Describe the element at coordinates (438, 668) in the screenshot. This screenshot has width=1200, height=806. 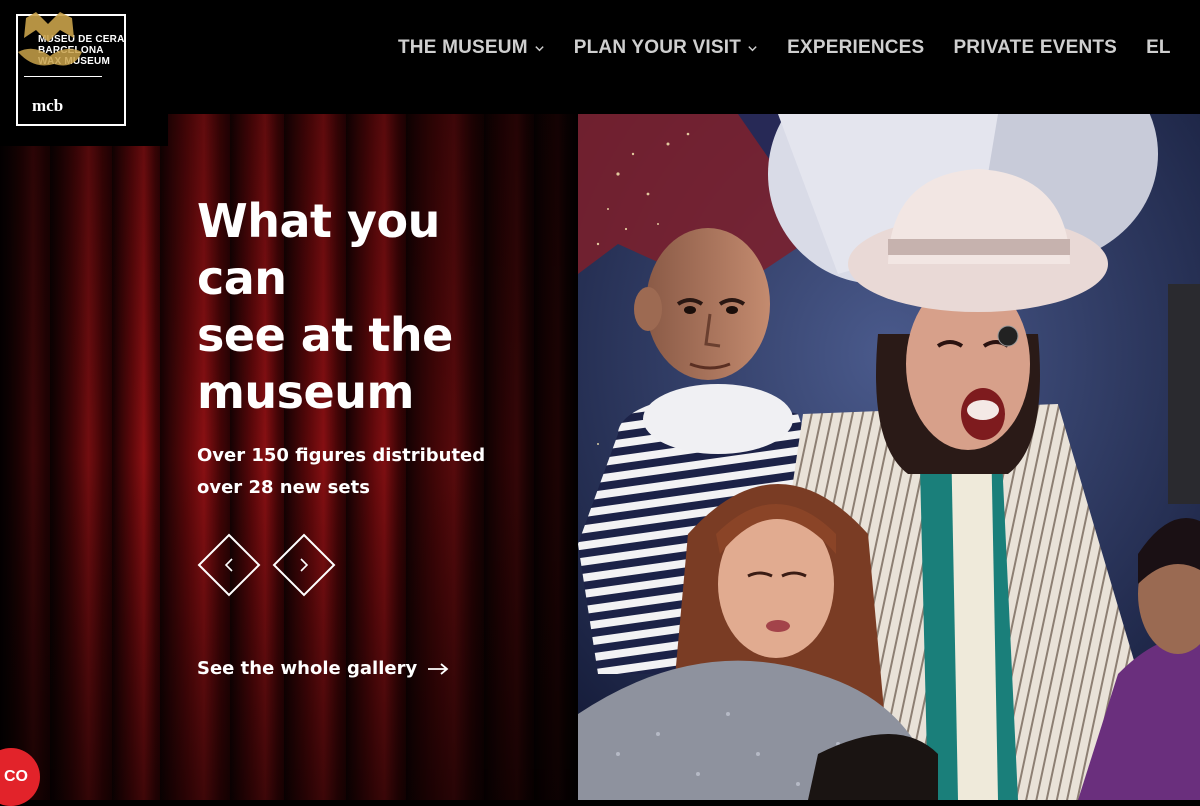
I see `arrow-right-icon` at that location.